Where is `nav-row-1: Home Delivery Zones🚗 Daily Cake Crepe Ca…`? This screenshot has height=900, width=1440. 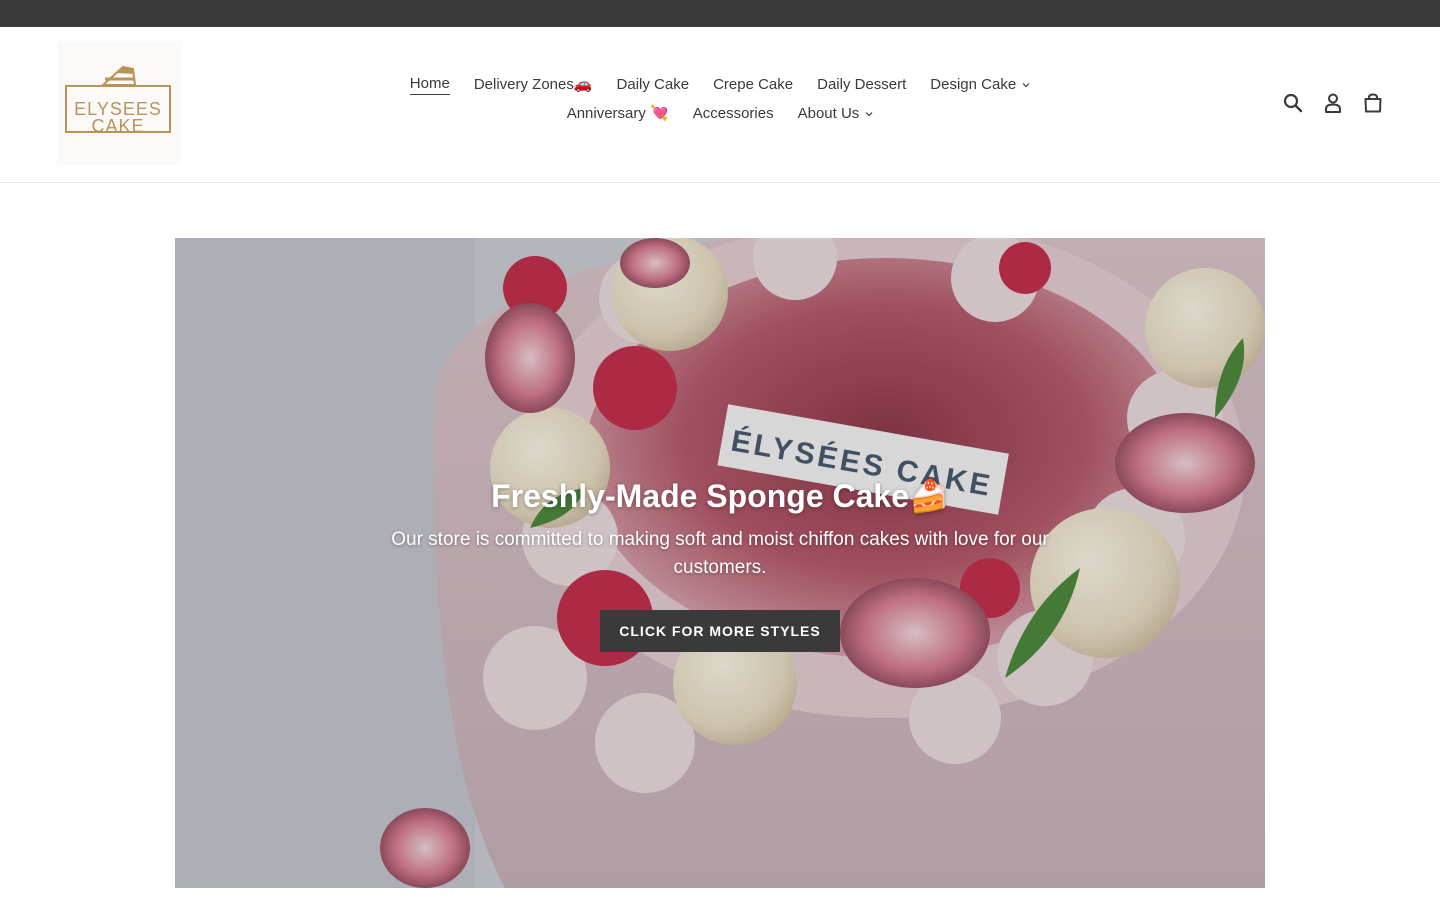
nav-row-1: Home Delivery Zones🚗 Daily Cake Crepe Ca… is located at coordinates (720, 84).